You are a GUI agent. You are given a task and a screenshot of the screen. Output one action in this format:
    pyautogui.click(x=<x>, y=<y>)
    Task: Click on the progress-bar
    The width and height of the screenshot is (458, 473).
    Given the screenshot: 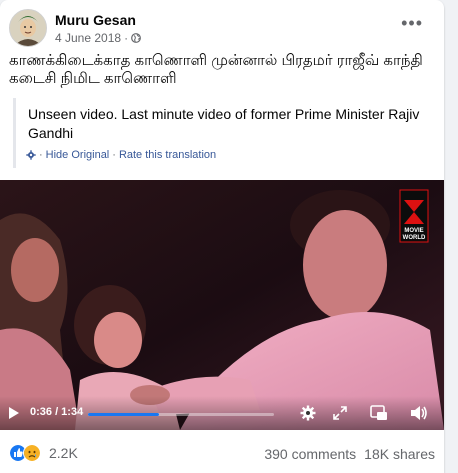 What is the action you would take?
    pyautogui.click(x=181, y=414)
    